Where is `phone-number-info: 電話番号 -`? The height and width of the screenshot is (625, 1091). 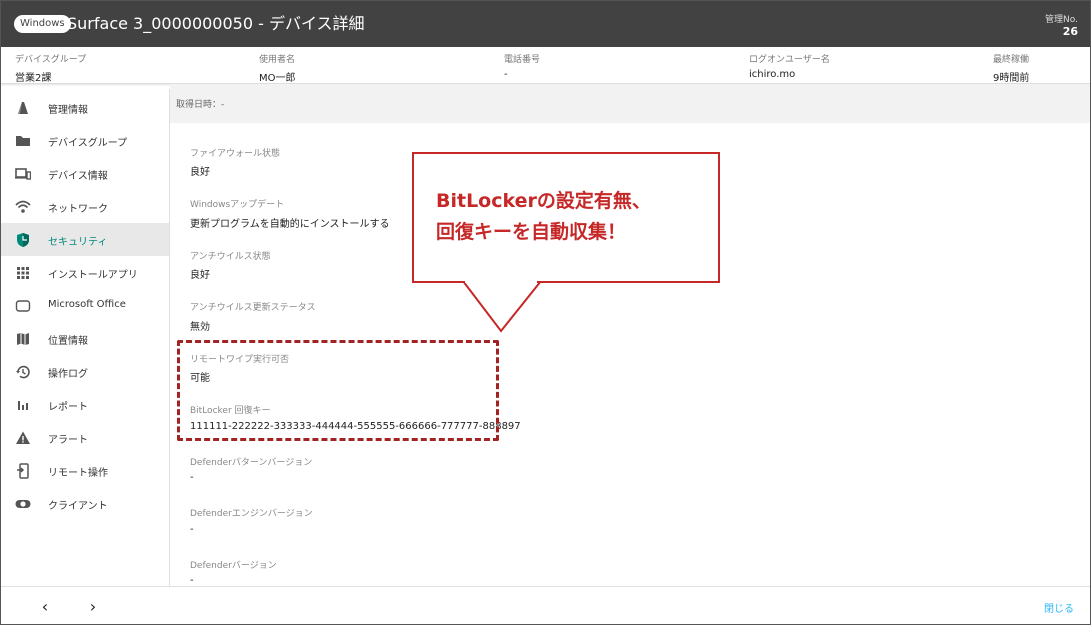
phone-number-info: 電話番号 - is located at coordinates (522, 66).